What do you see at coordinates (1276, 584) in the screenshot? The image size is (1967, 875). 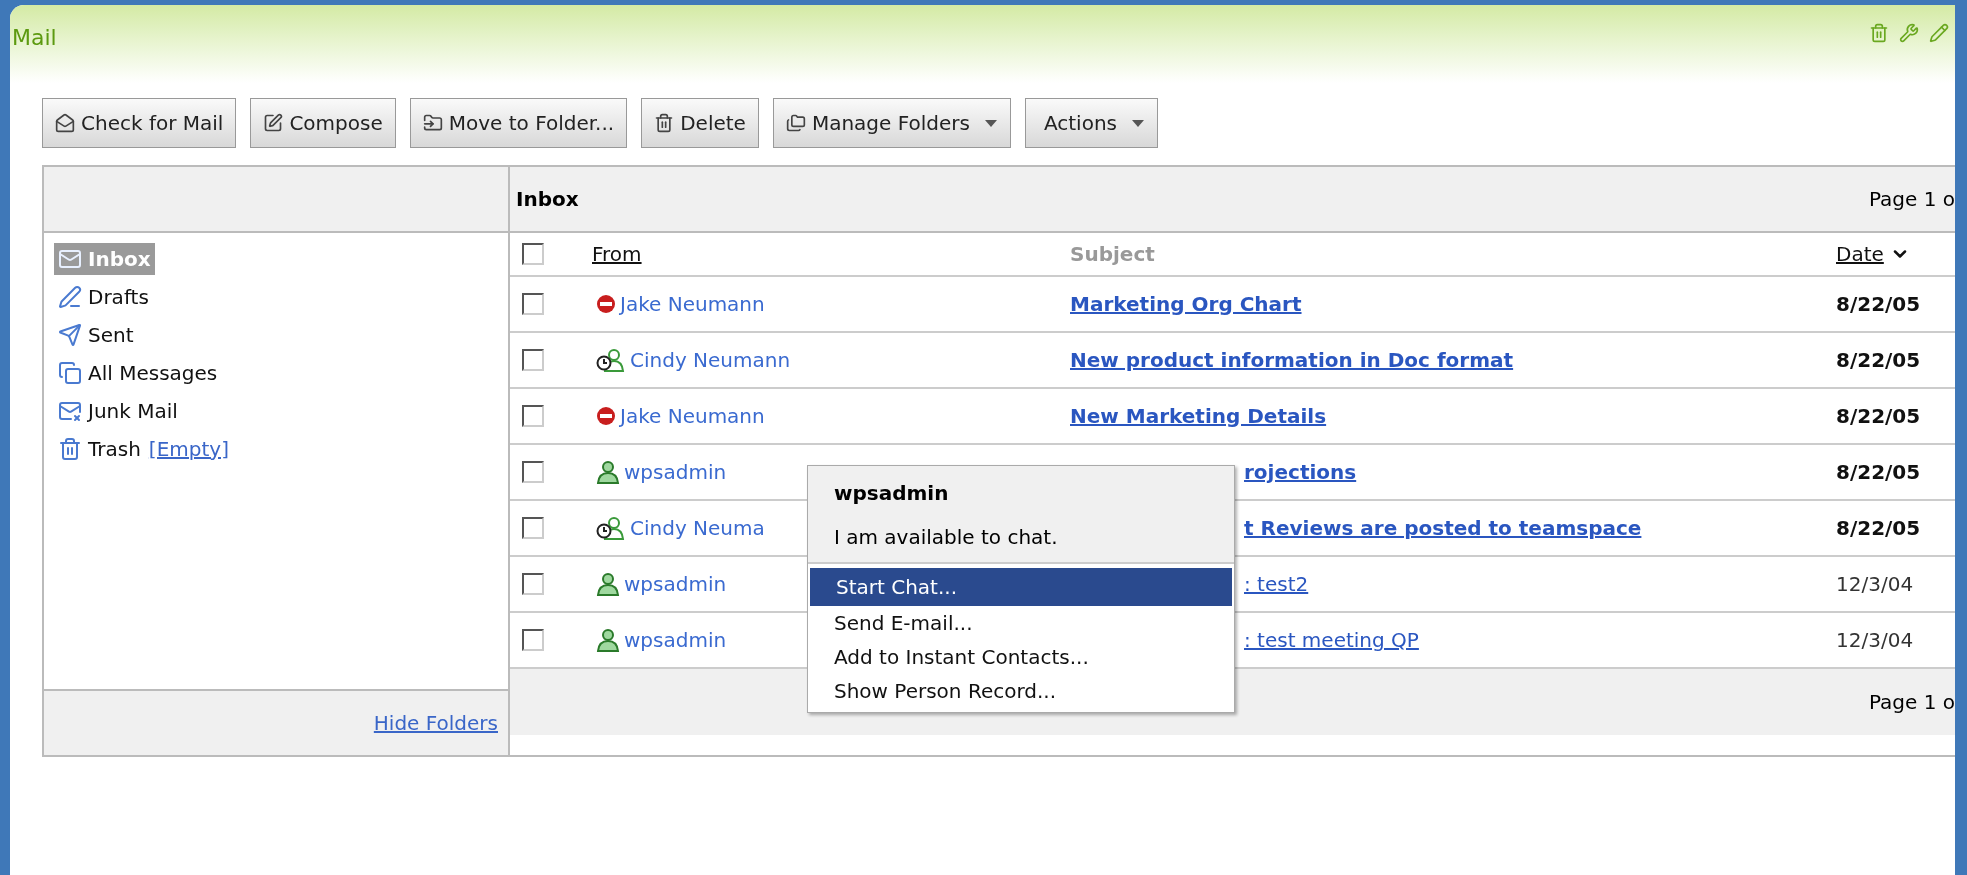 I see `subject-link: : test2` at bounding box center [1276, 584].